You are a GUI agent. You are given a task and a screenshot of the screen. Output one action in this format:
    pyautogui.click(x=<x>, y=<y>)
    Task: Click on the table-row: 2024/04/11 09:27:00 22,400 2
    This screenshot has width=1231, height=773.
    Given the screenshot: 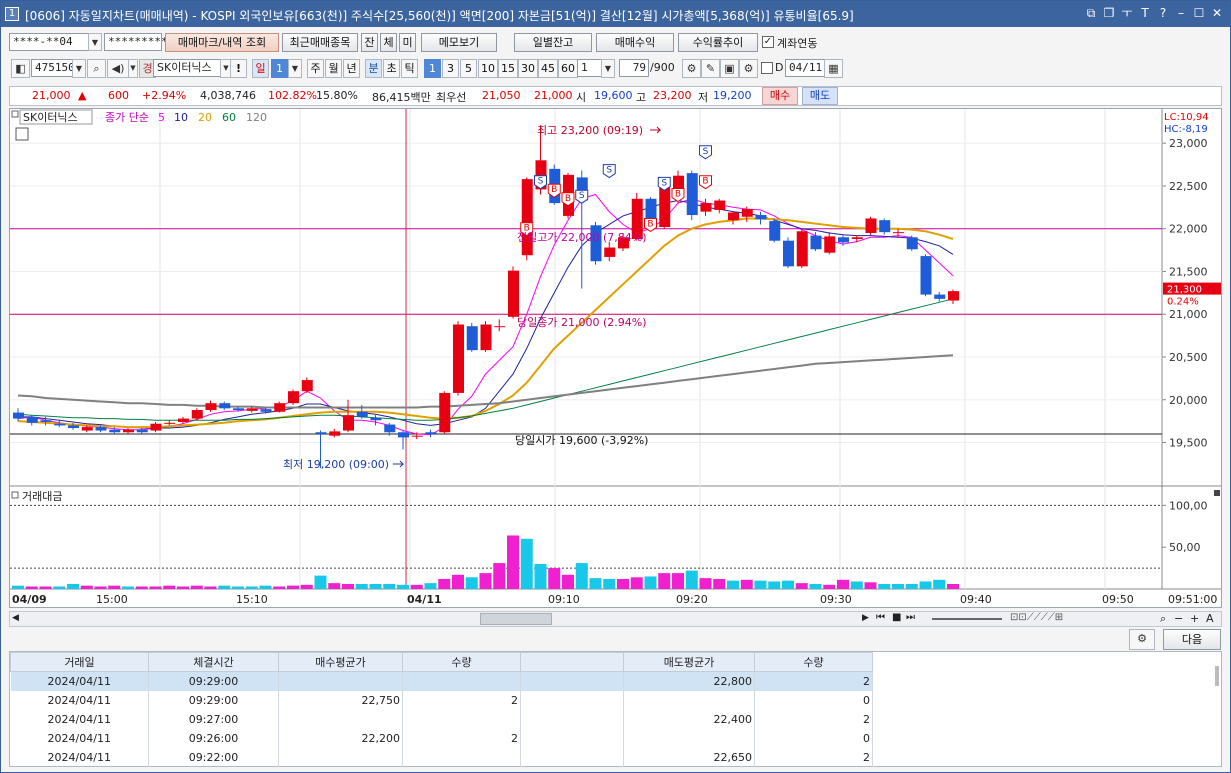 What is the action you would take?
    pyautogui.click(x=441, y=719)
    